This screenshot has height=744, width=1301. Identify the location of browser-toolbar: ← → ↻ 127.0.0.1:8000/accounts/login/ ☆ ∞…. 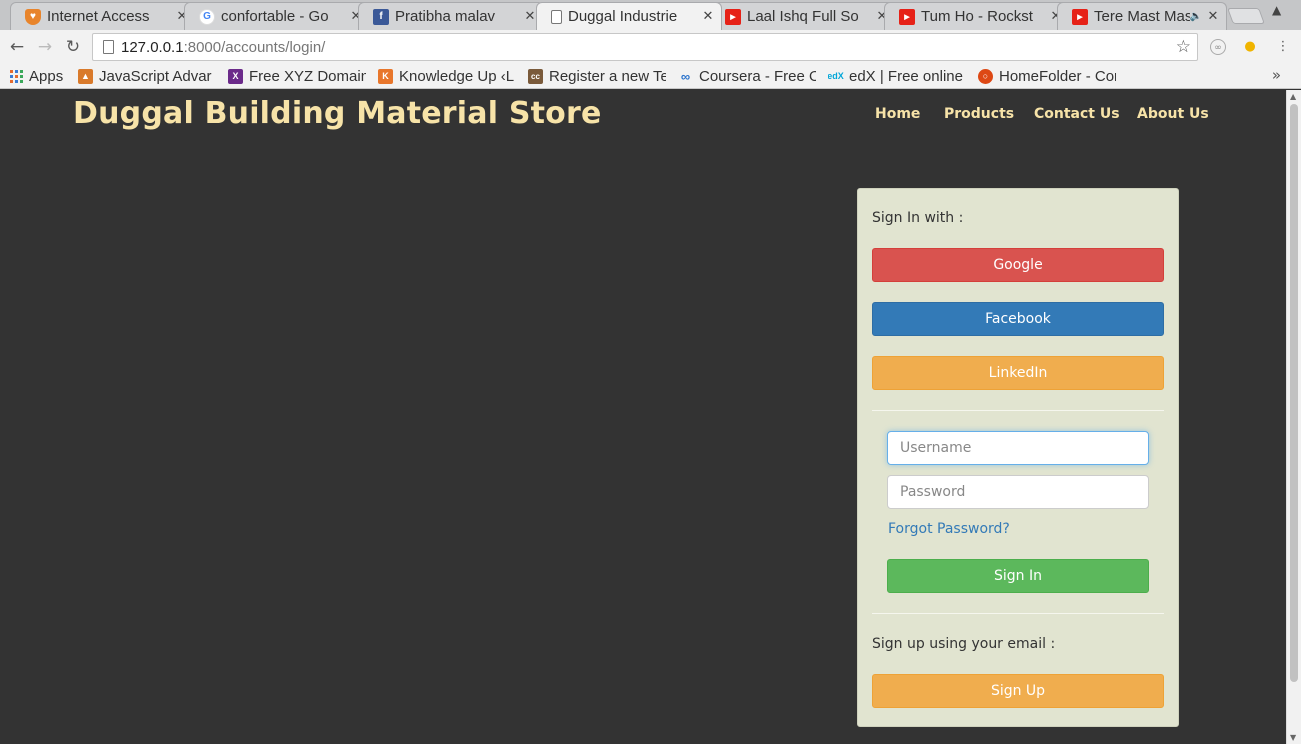
(650, 47).